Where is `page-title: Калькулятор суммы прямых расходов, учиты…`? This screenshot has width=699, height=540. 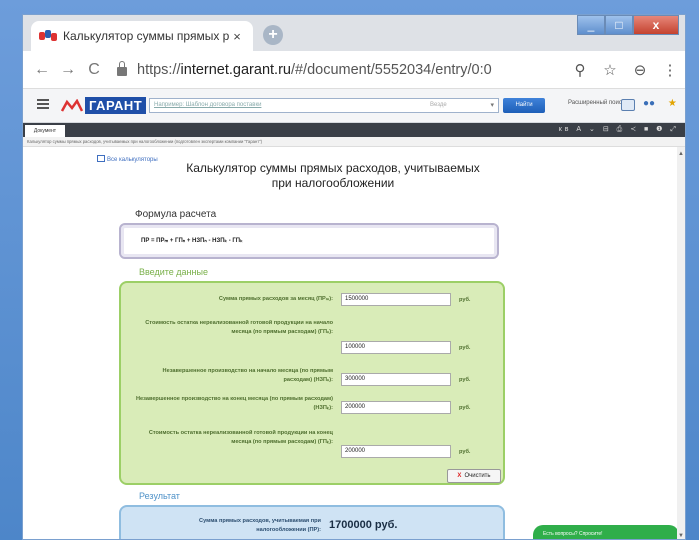
page-title: Калькулятор суммы прямых расходов, учиты… is located at coordinates (333, 175).